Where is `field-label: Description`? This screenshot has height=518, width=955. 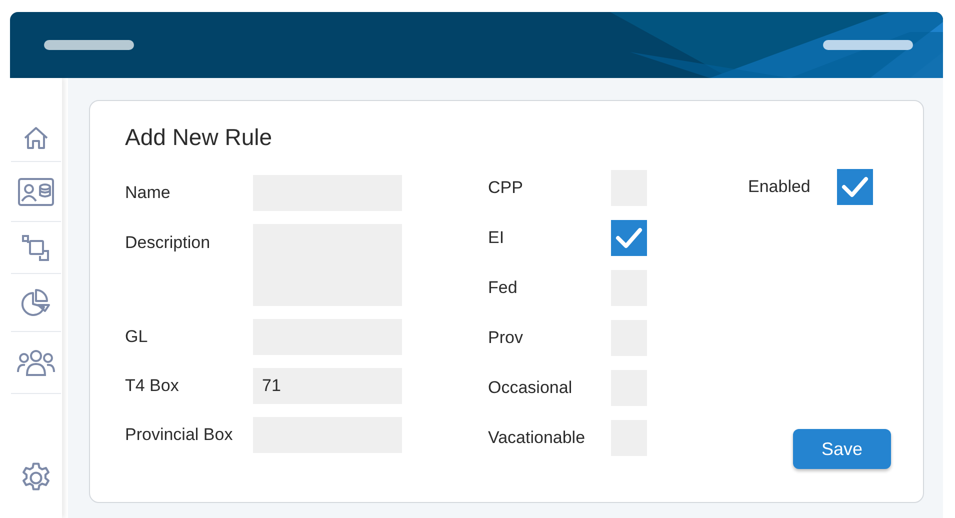 field-label: Description is located at coordinates (168, 243).